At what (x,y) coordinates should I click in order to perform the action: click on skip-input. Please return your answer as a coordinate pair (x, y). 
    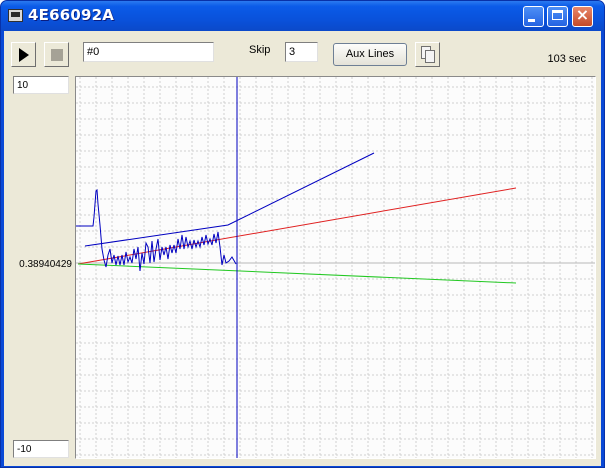
    Looking at the image, I should click on (301, 52).